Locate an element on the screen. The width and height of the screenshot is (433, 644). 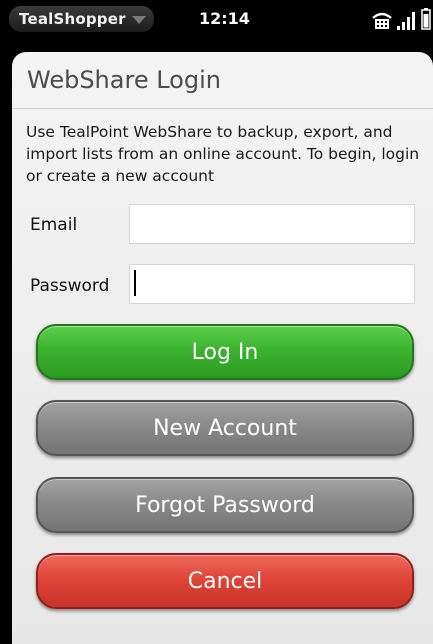
clock: 12:14 is located at coordinates (224, 18).